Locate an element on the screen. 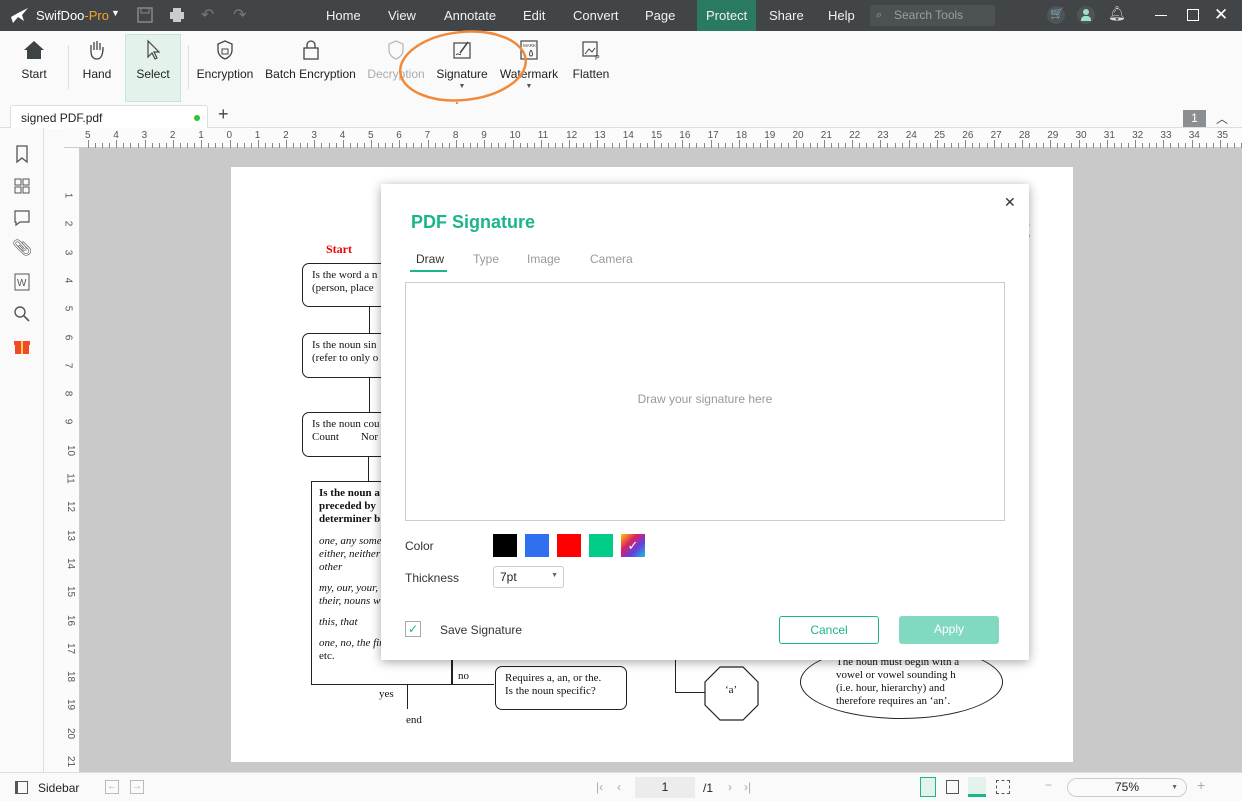 This screenshot has height=801, width=1242. grid-view-icon is located at coordinates (1003, 787).